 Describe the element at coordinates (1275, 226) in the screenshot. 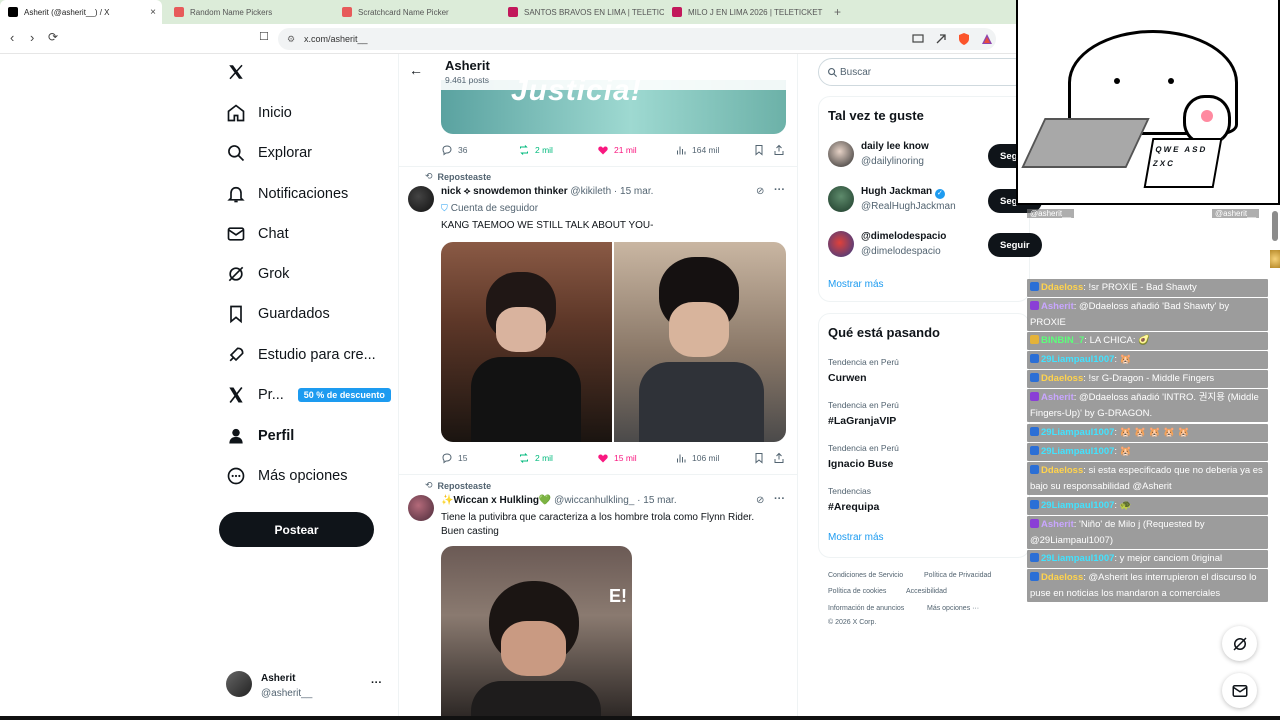

I see `overlay-scrollbar` at that location.